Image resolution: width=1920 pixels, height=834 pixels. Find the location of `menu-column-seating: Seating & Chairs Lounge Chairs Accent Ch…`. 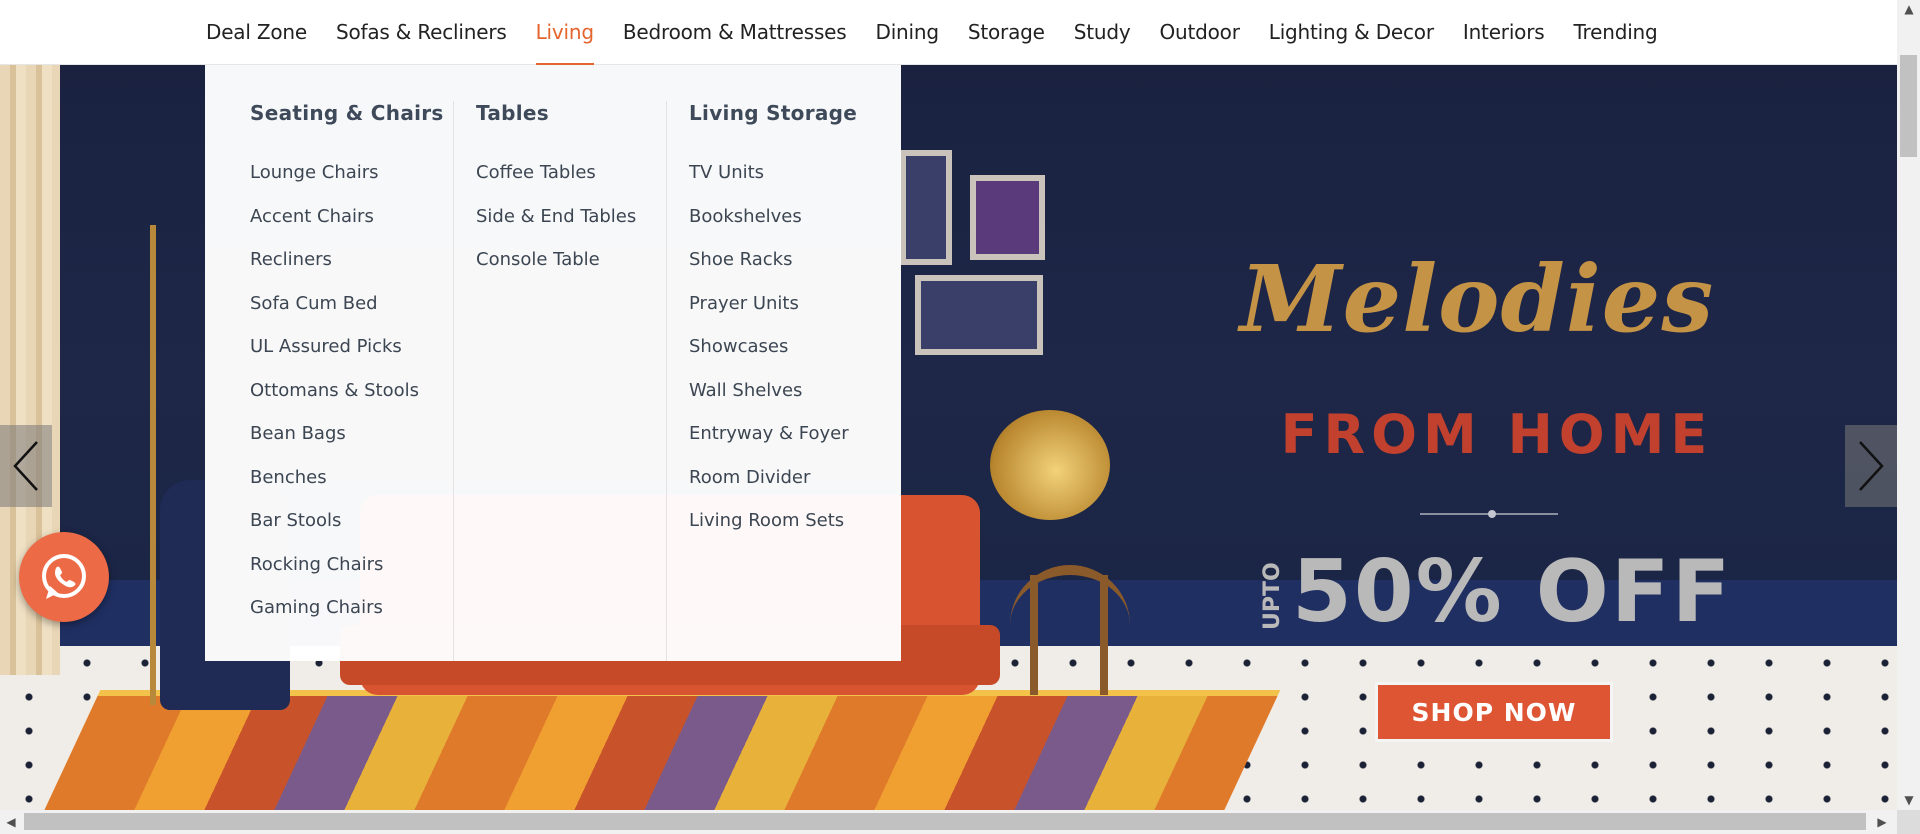

menu-column-seating: Seating & Chairs Lounge Chairs Accent Ch… is located at coordinates (329, 381).